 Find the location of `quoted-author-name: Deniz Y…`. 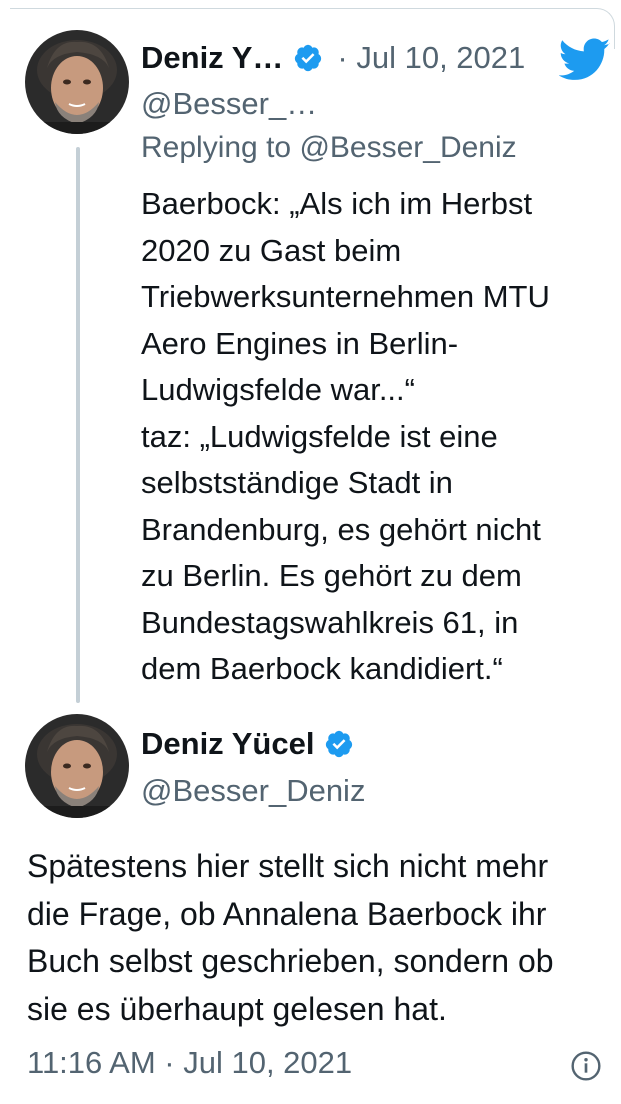

quoted-author-name: Deniz Y… is located at coordinates (212, 58).